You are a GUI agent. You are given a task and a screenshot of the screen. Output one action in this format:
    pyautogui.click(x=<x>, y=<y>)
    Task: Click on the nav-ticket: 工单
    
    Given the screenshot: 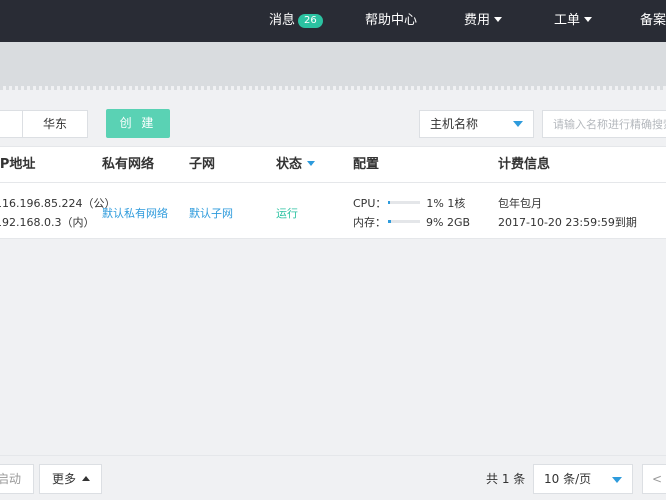 What is the action you would take?
    pyautogui.click(x=573, y=21)
    